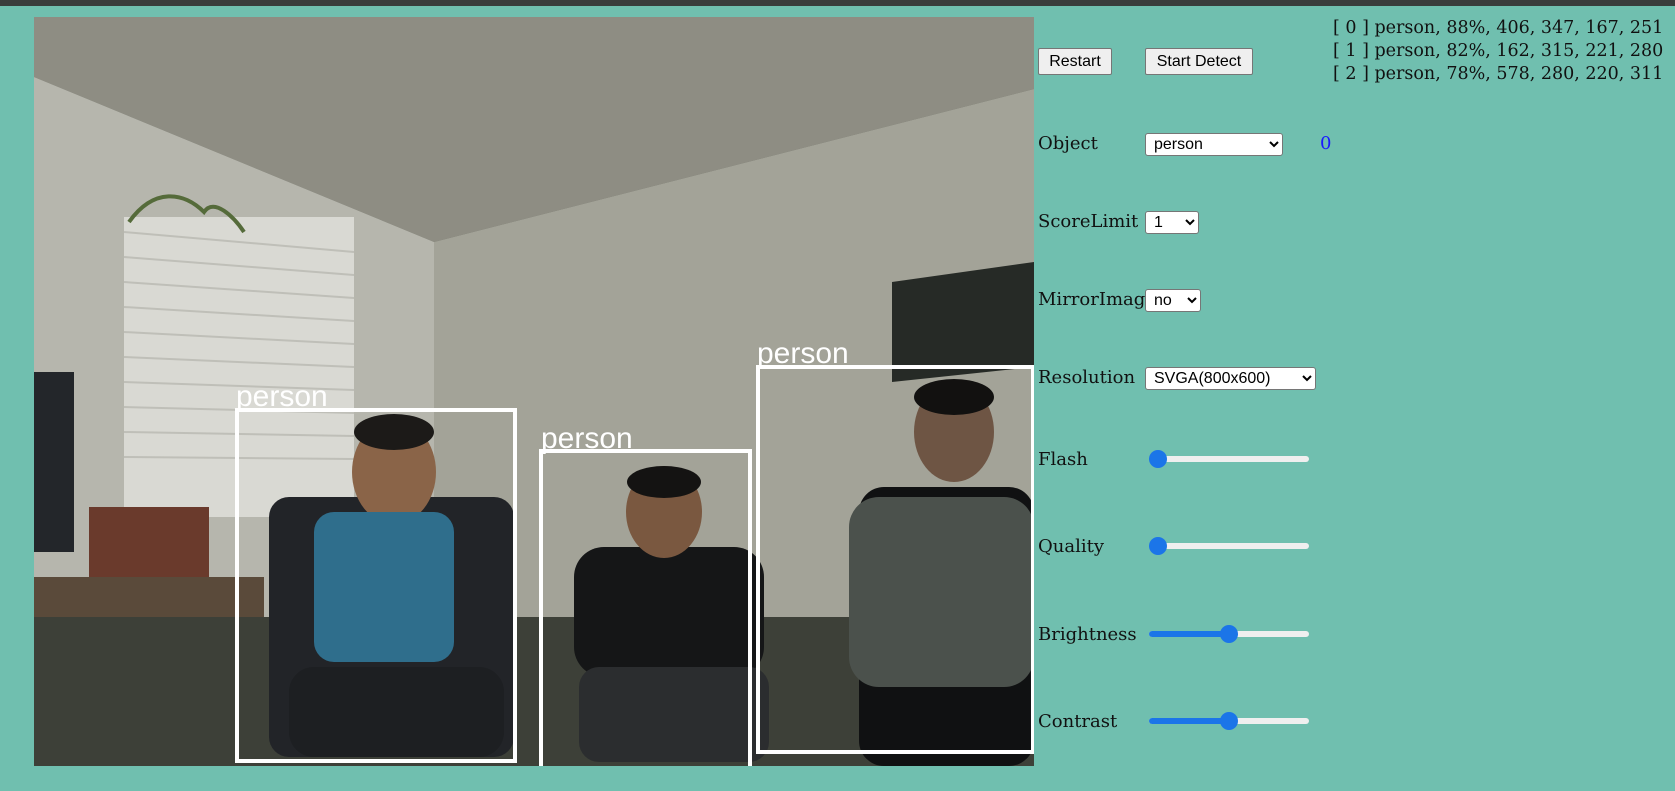 This screenshot has height=791, width=1675. I want to click on start-detect-button: Start Detect, so click(1199, 61).